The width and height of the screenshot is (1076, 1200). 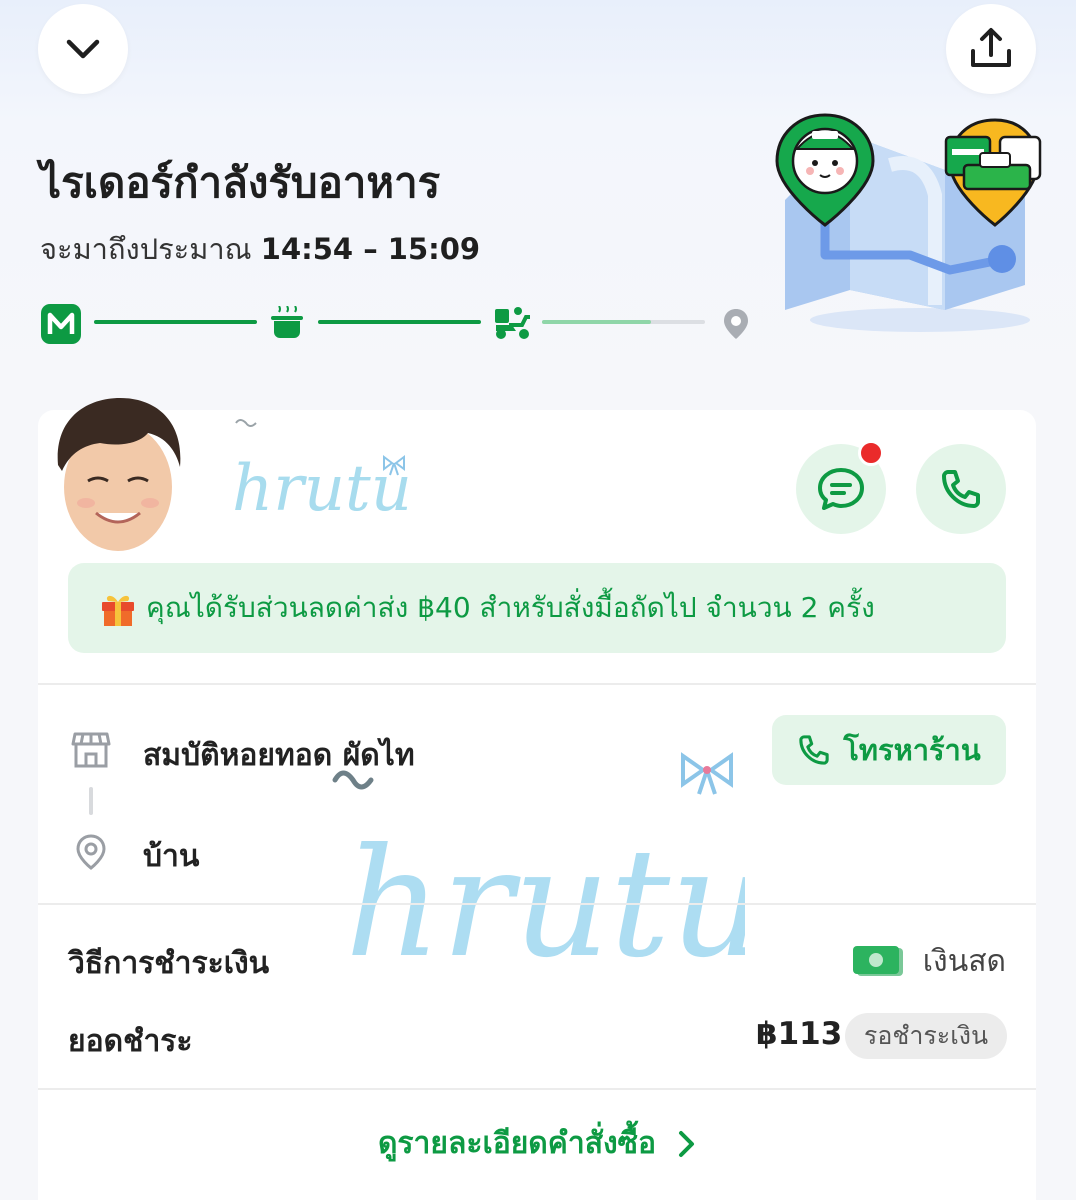 What do you see at coordinates (871, 453) in the screenshot?
I see `unread-badge` at bounding box center [871, 453].